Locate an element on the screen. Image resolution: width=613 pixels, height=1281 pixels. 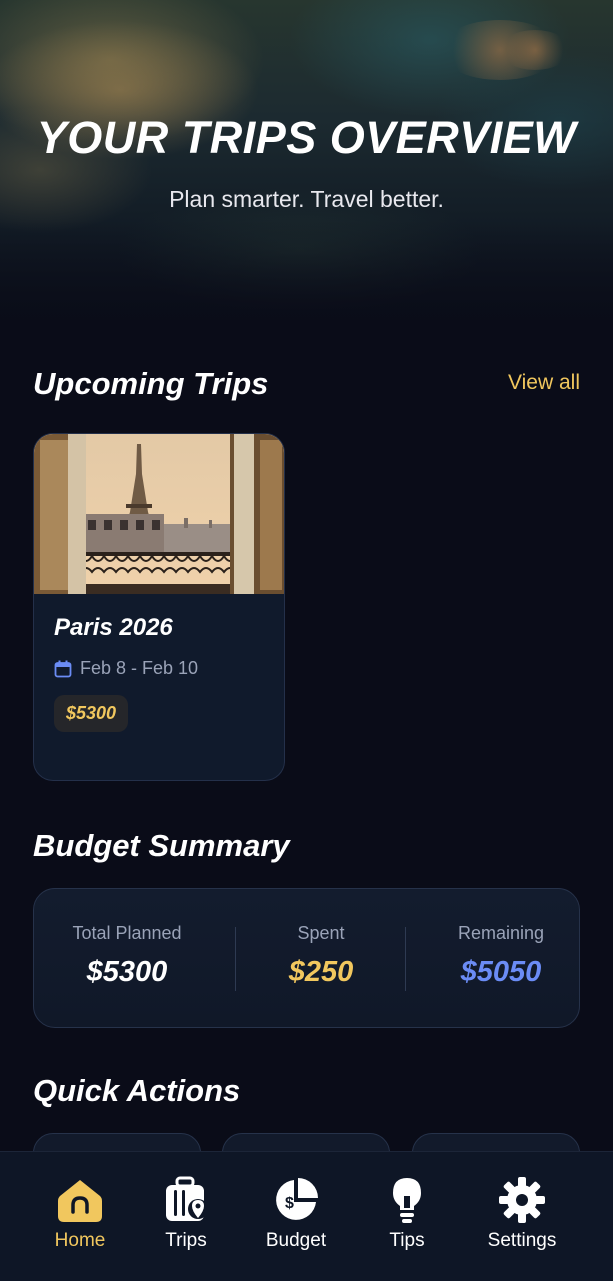
page-title: YOUR TRIPS OVERVIEW is located at coordinates (306, 137).